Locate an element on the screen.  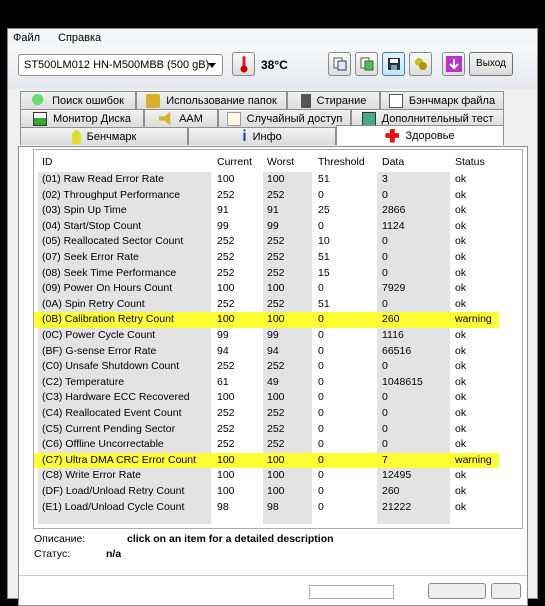
copy-text-button is located at coordinates (339, 64).